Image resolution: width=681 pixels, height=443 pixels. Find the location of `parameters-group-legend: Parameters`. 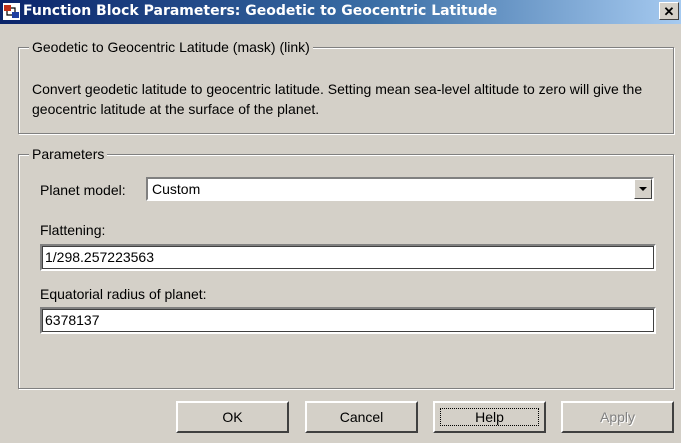

parameters-group-legend: Parameters is located at coordinates (68, 154).